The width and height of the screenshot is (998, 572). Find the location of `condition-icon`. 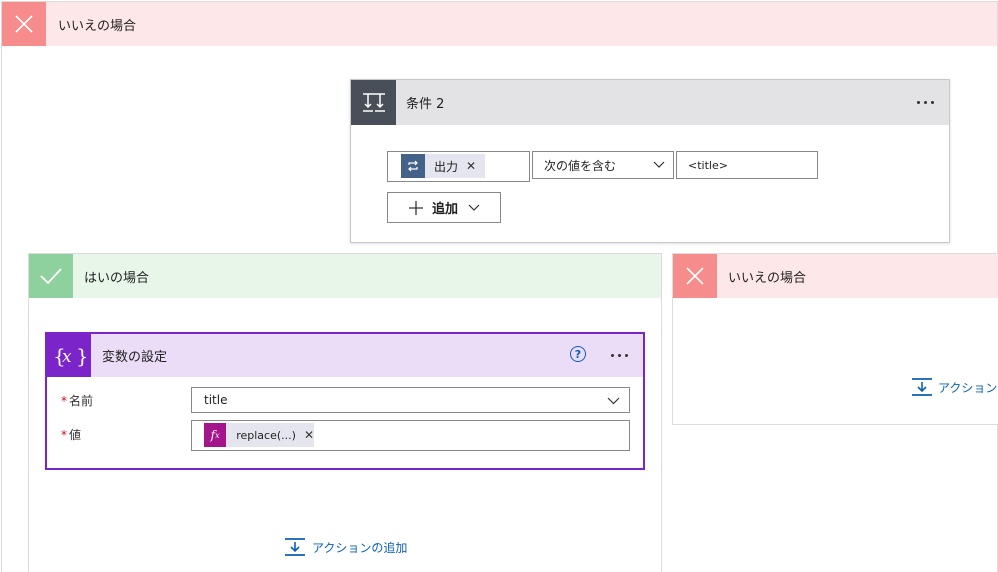

condition-icon is located at coordinates (373, 102).